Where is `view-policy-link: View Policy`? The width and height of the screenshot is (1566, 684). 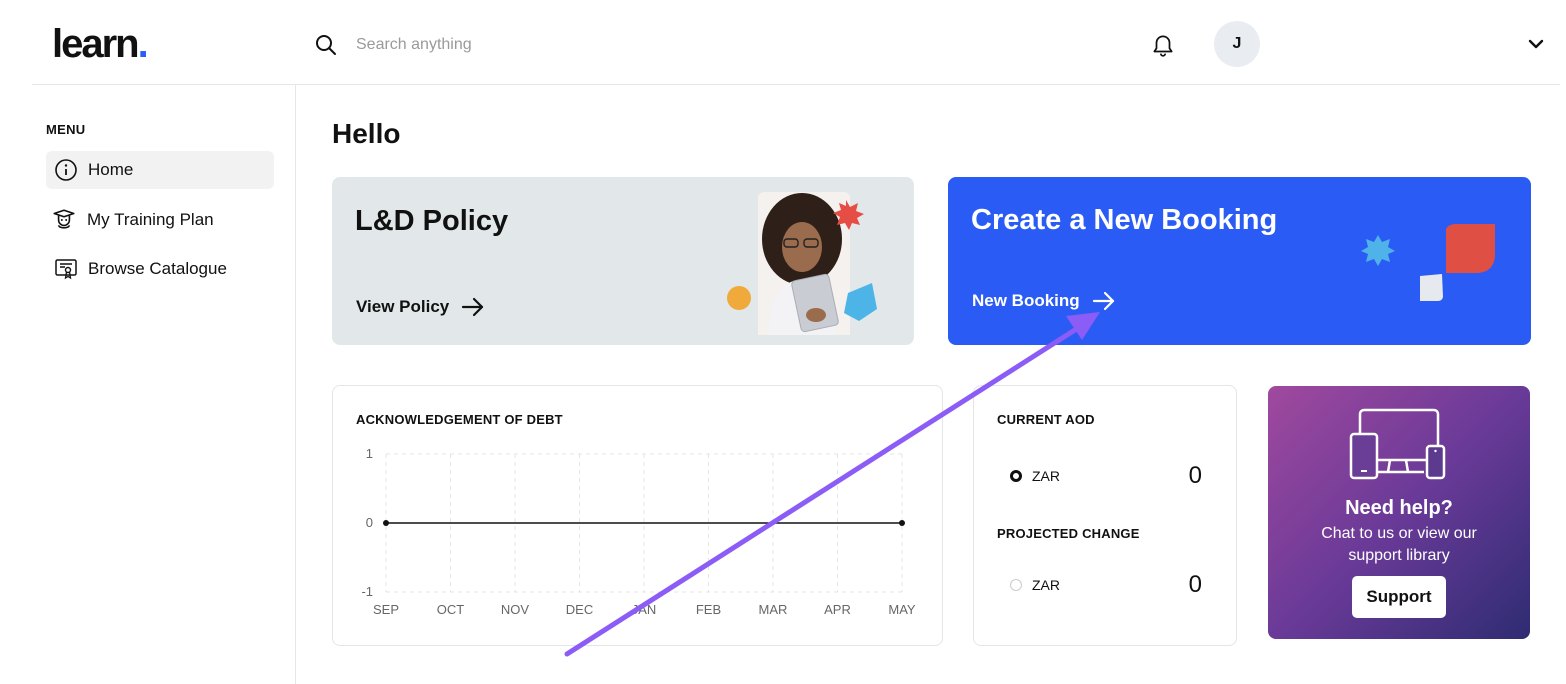
view-policy-link: View Policy is located at coordinates (420, 307).